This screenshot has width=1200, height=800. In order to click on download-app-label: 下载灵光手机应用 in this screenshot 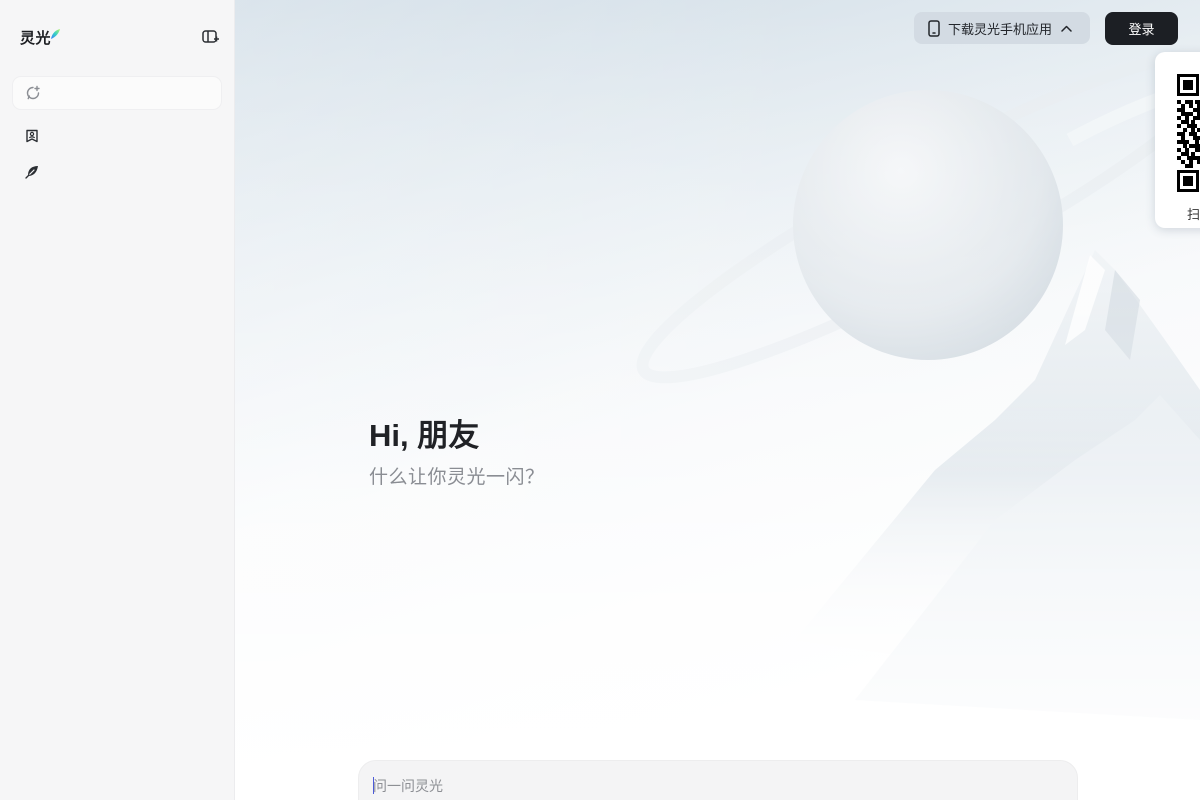, I will do `click(1000, 29)`.